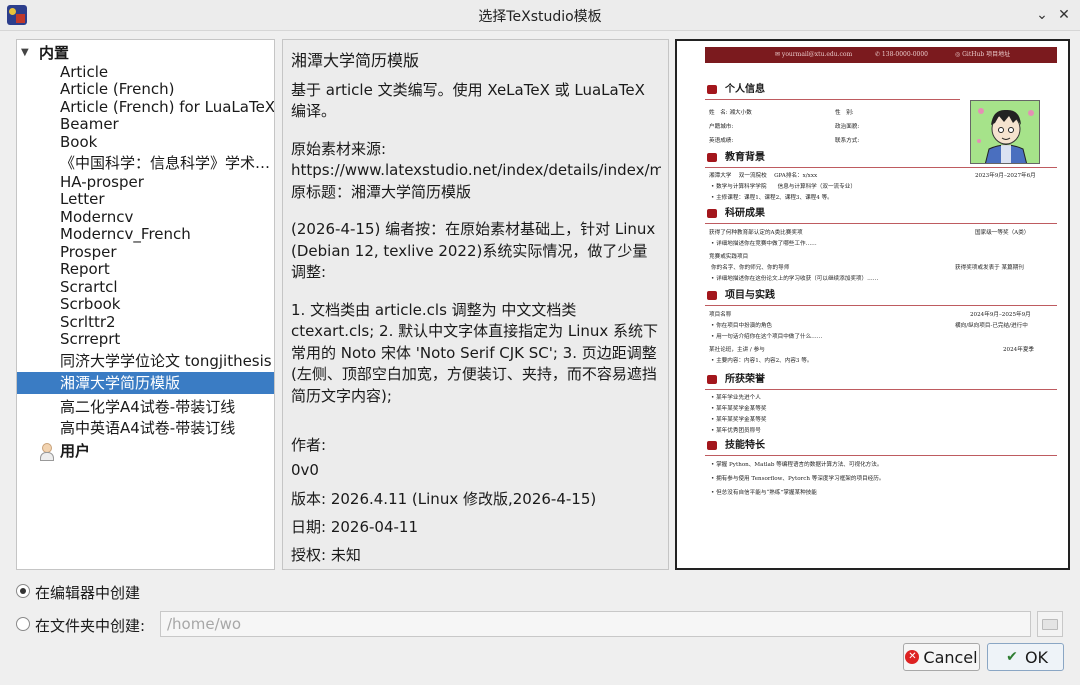 Image resolution: width=1080 pixels, height=685 pixels. What do you see at coordinates (764, 493) in the screenshot?
I see `skill-item: • 但总没有自信平能与“熟练”掌握某种技能` at bounding box center [764, 493].